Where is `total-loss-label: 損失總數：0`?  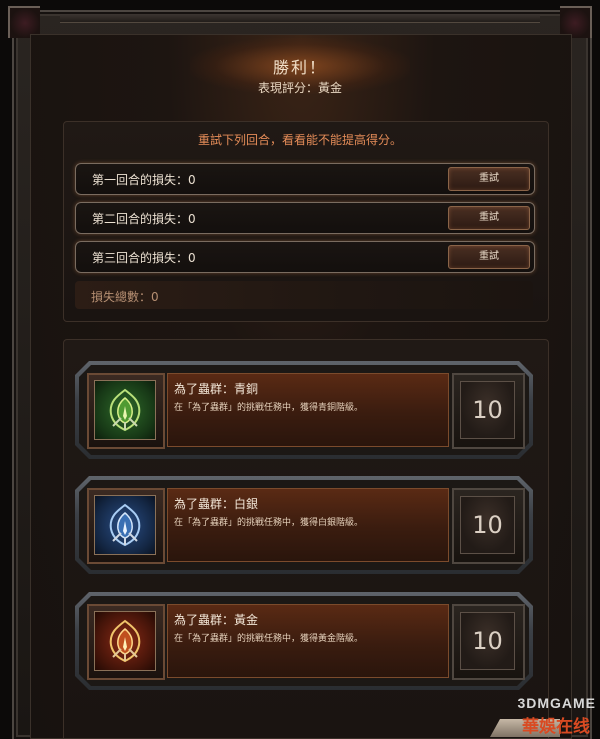 total-loss-label: 損失總數：0 is located at coordinates (125, 297).